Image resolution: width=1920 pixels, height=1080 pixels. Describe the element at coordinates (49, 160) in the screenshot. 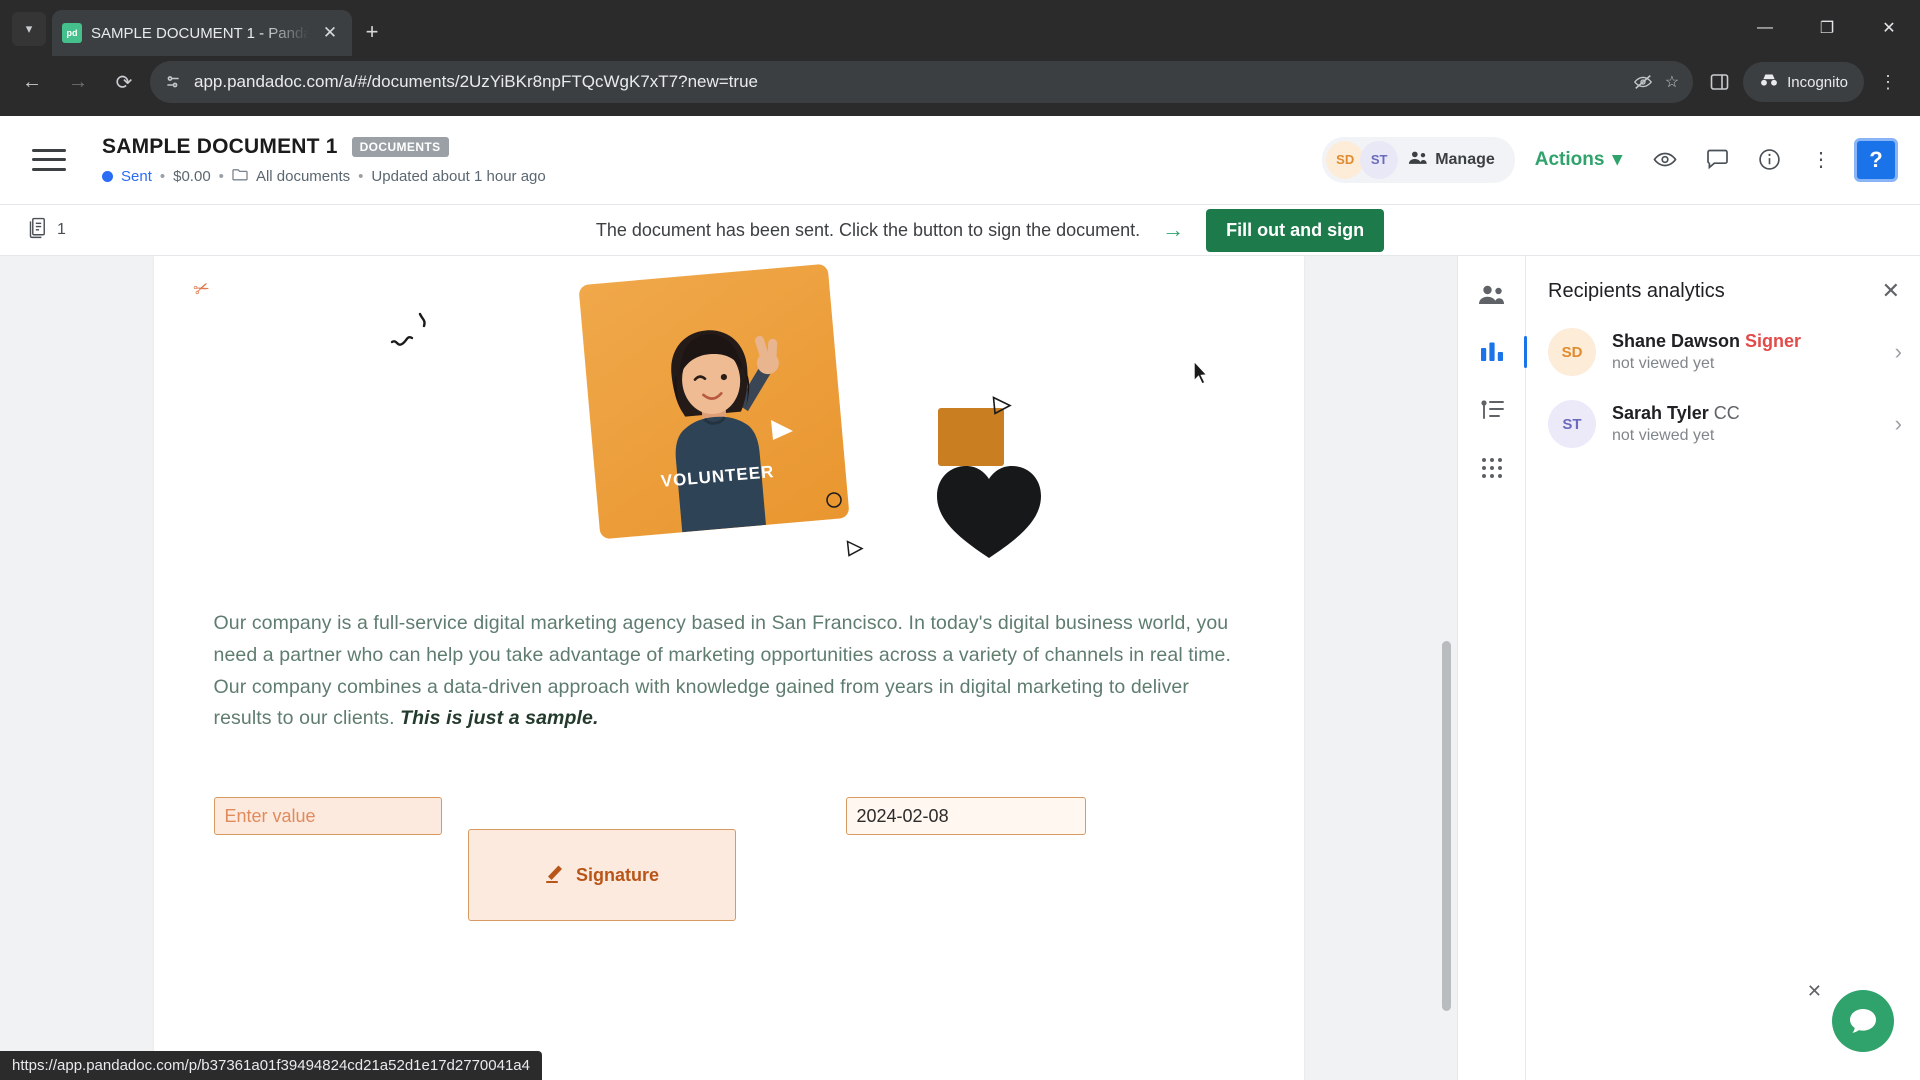

I see `hamburger-menu-icon` at that location.